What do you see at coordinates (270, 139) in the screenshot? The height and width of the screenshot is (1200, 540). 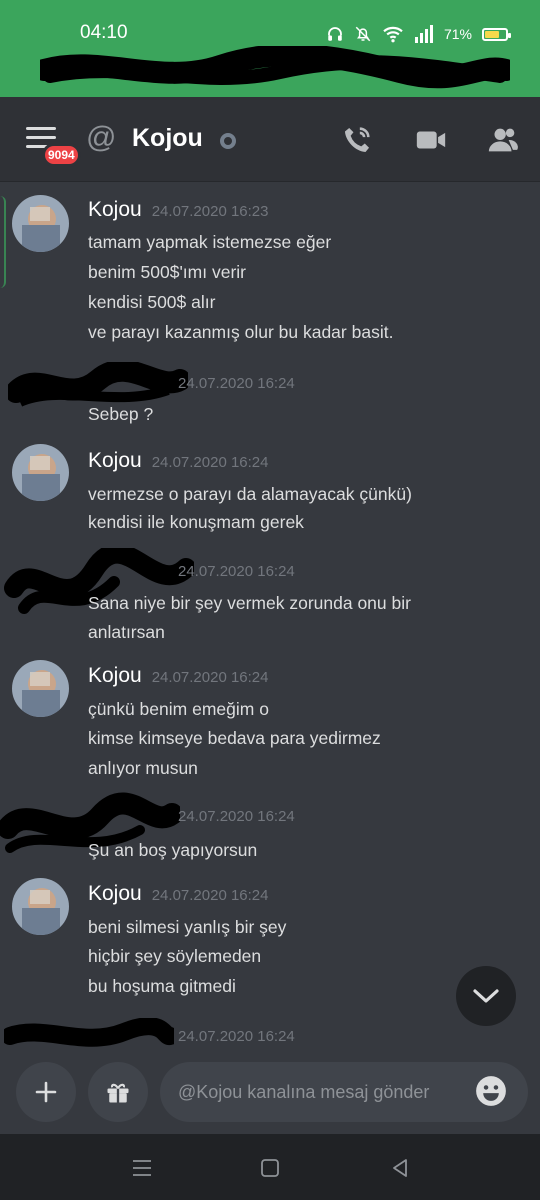 I see `channel-header: 9094 @ Kojou` at bounding box center [270, 139].